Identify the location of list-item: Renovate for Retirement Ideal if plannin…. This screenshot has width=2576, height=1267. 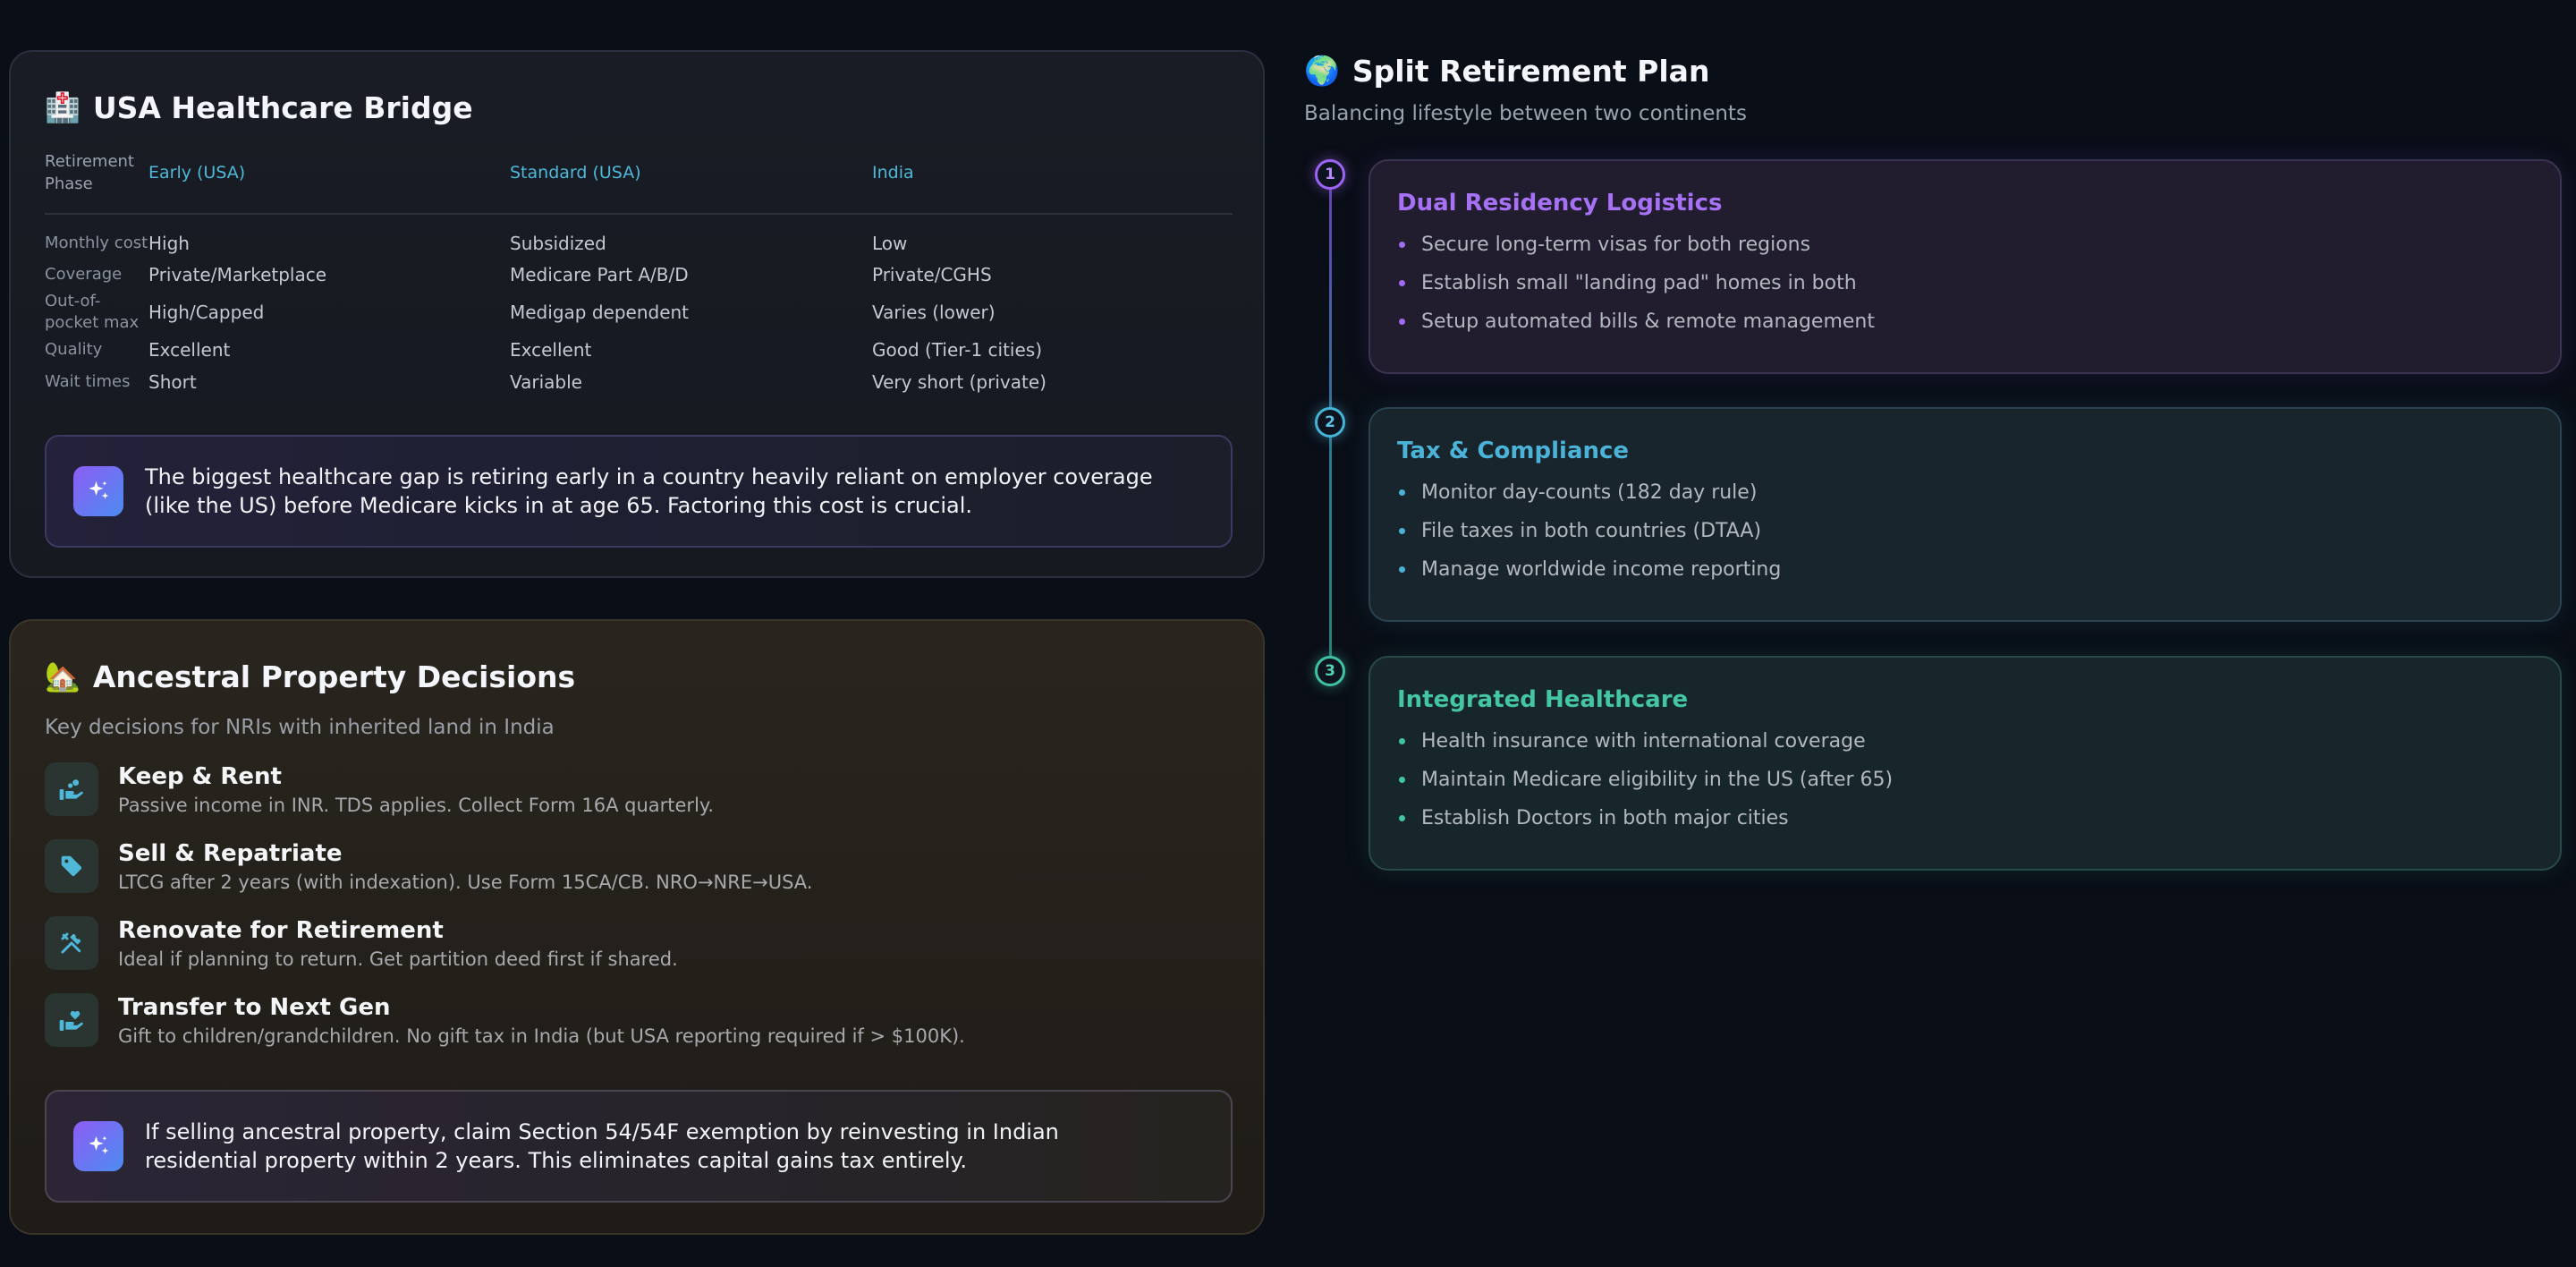
(637, 954).